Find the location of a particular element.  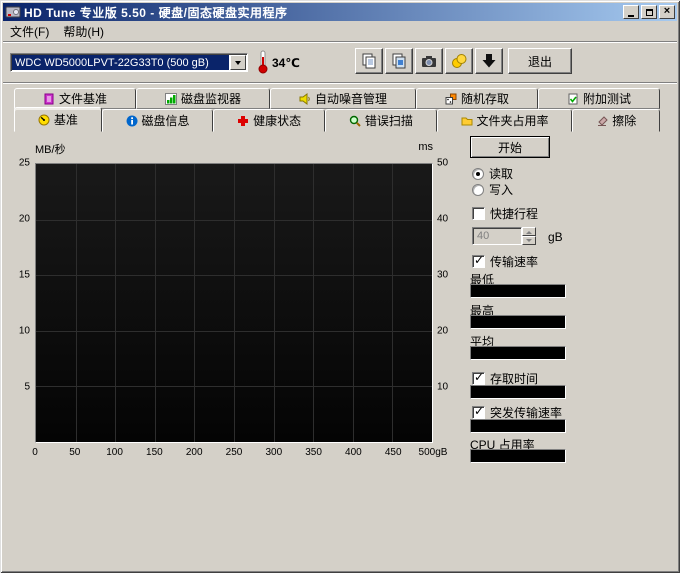

menu-file: 文件(F) is located at coordinates (29, 31).